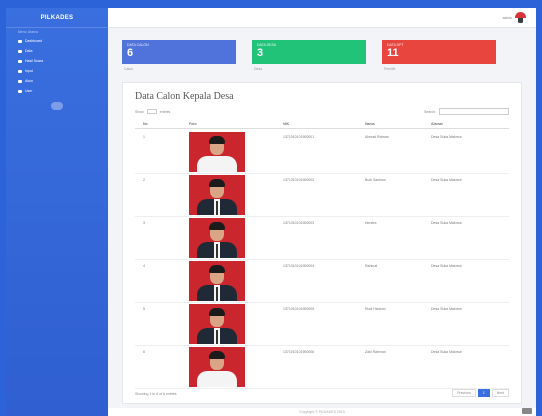  I want to click on scroll-top-button, so click(527, 411).